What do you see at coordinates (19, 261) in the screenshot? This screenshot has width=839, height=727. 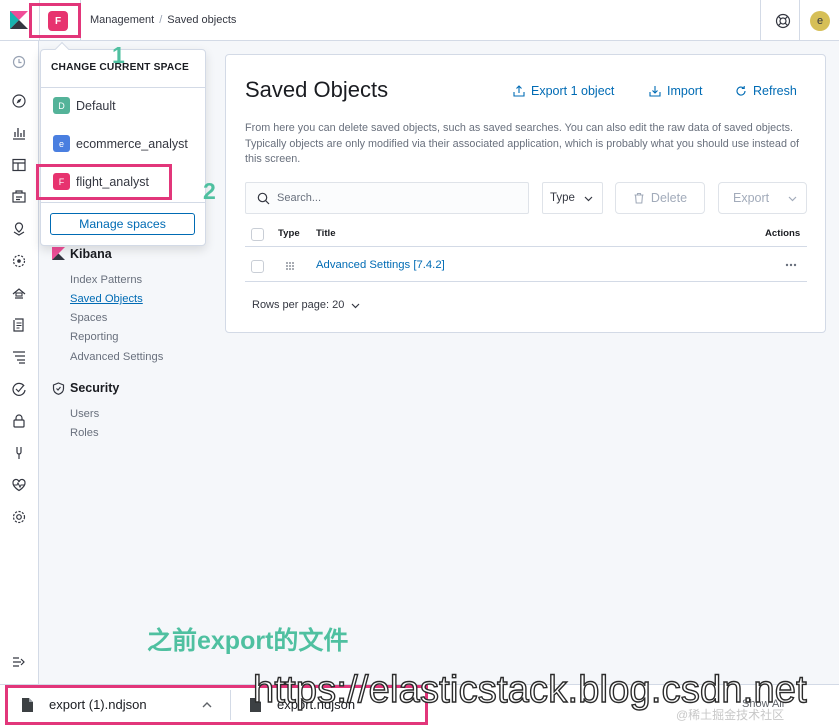 I see `ml-icon` at bounding box center [19, 261].